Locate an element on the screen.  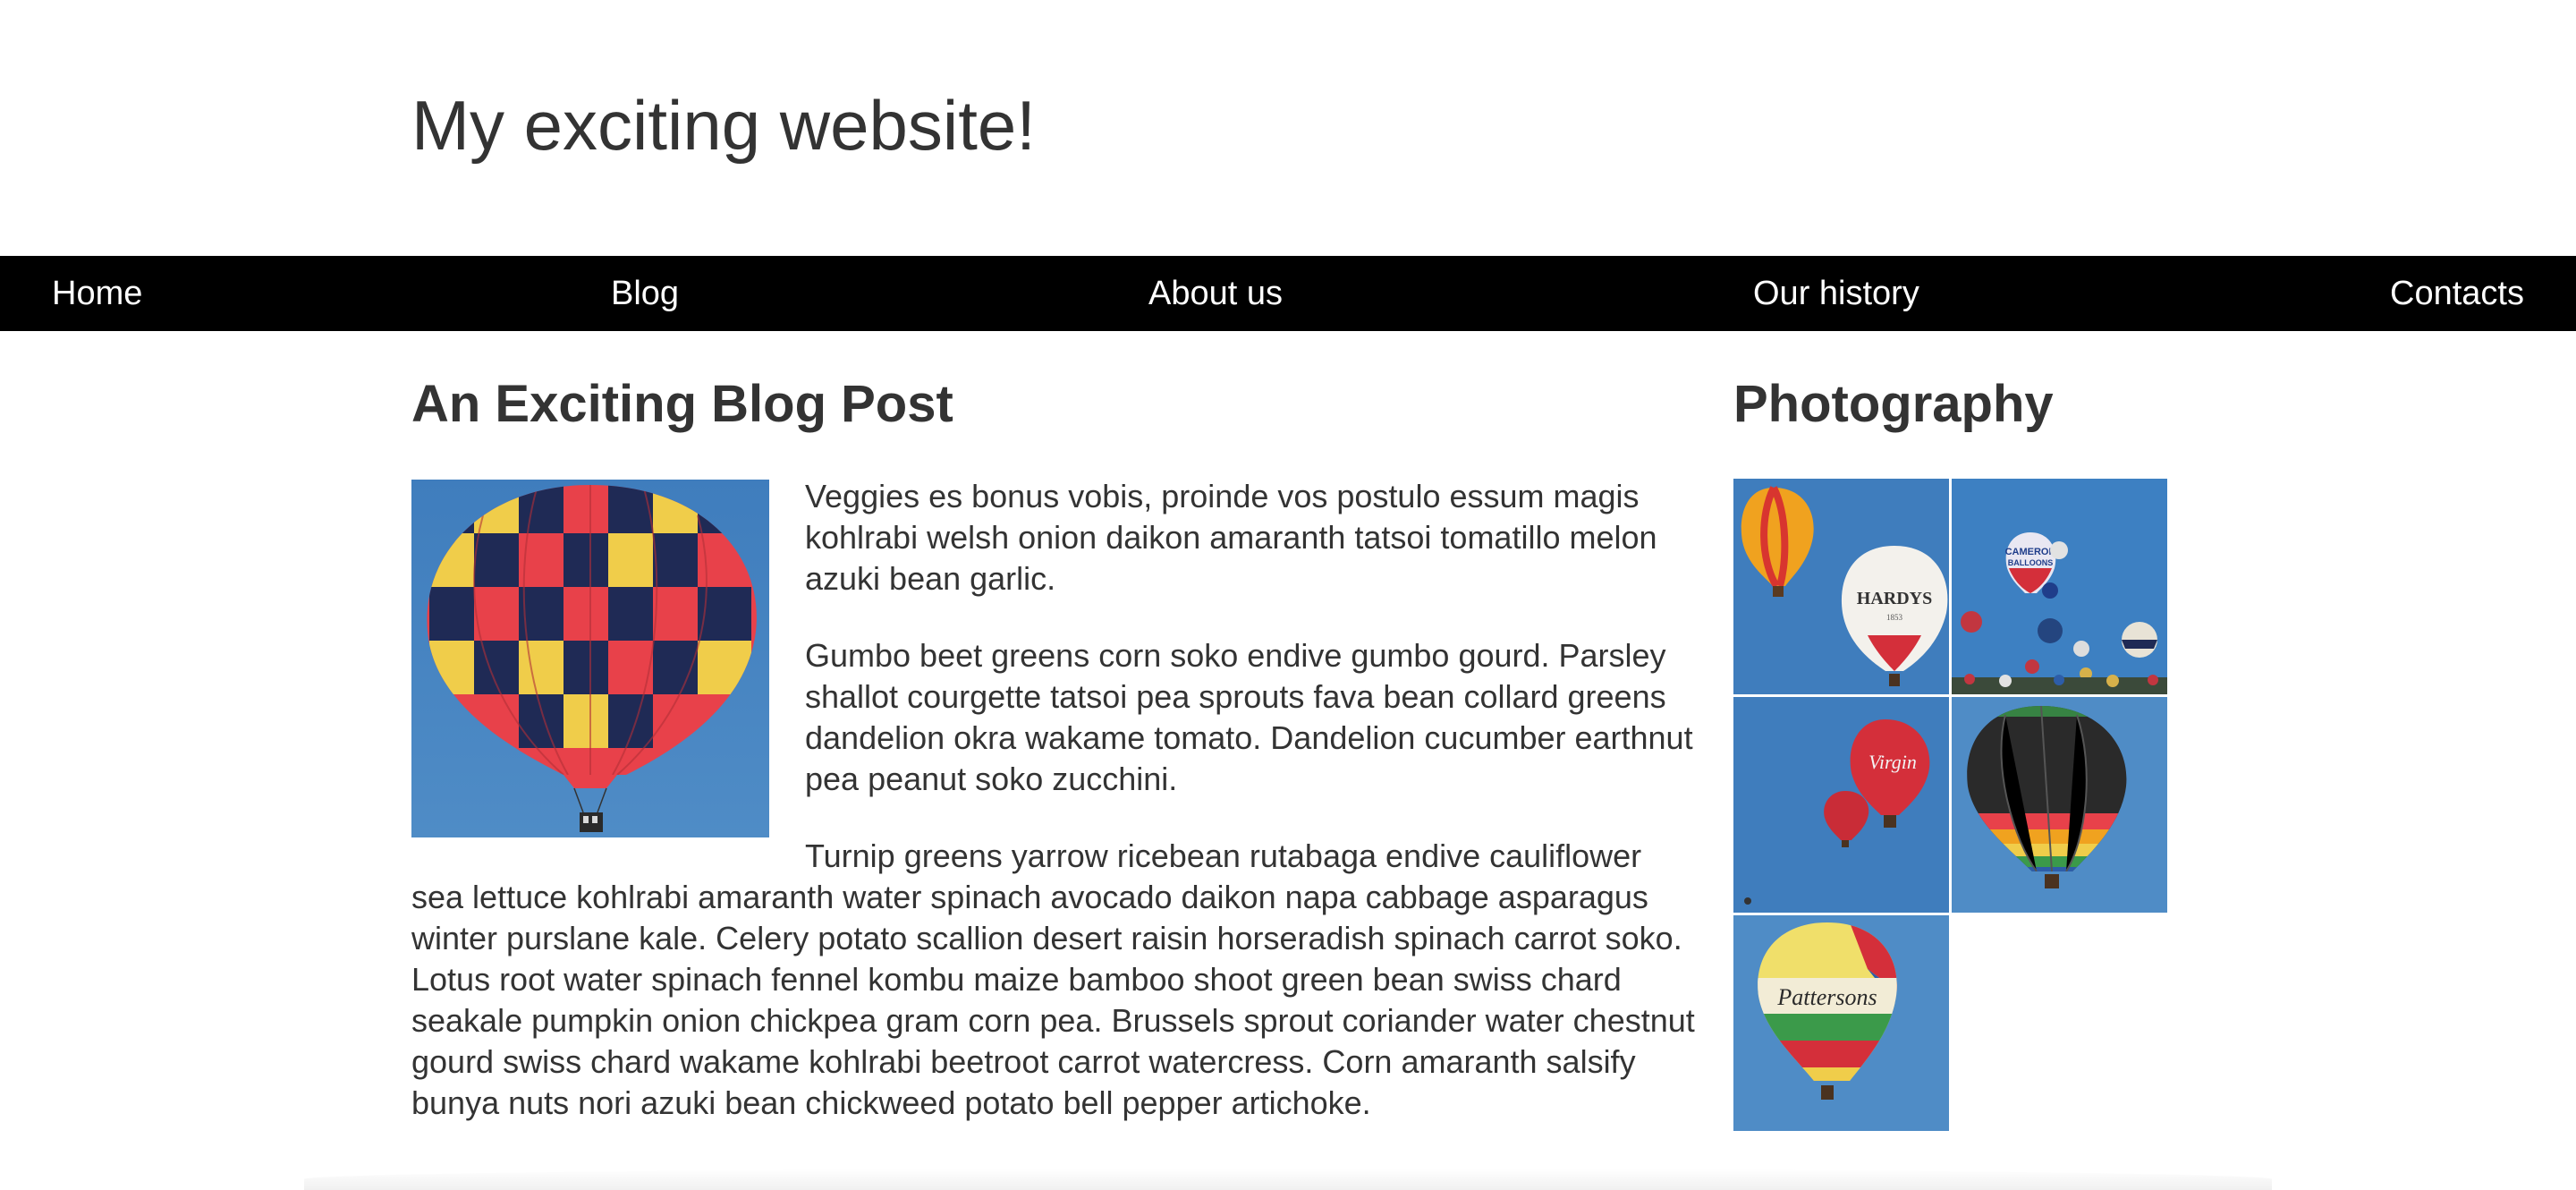
virgin-balloon-lettering: Virgin is located at coordinates (1892, 762).